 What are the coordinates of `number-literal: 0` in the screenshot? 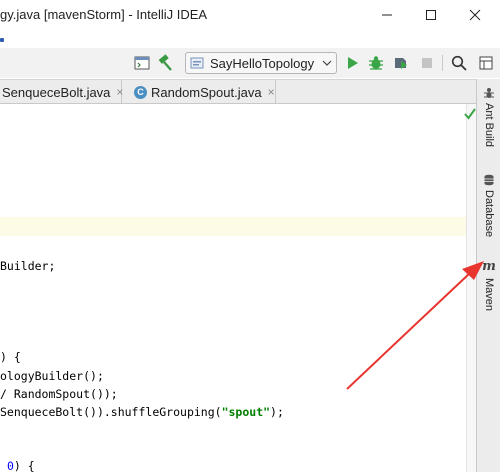 It's located at (10, 465).